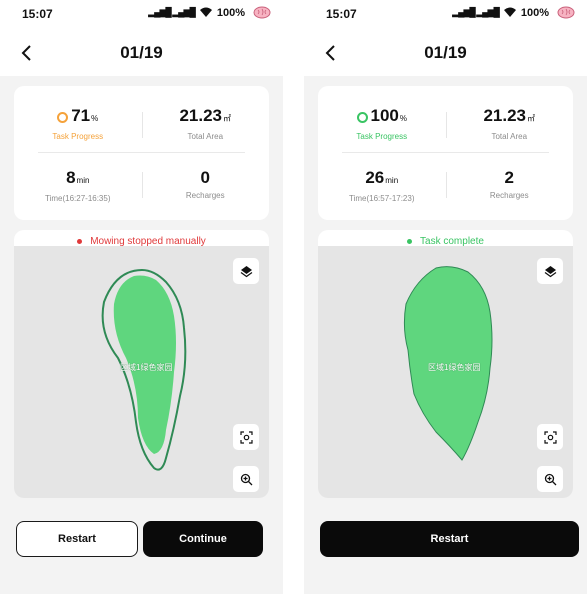  Describe the element at coordinates (509, 177) in the screenshot. I see `recharges-value: 2` at that location.